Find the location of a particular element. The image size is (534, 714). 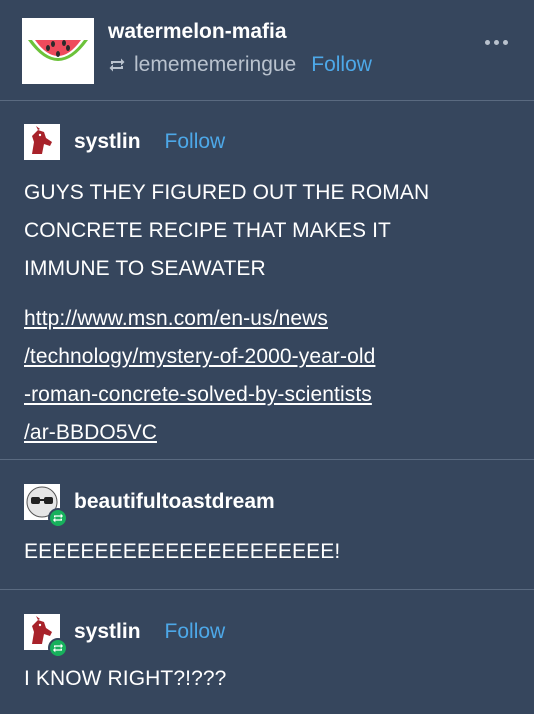

post-author: beautifultoastdream is located at coordinates (149, 506).